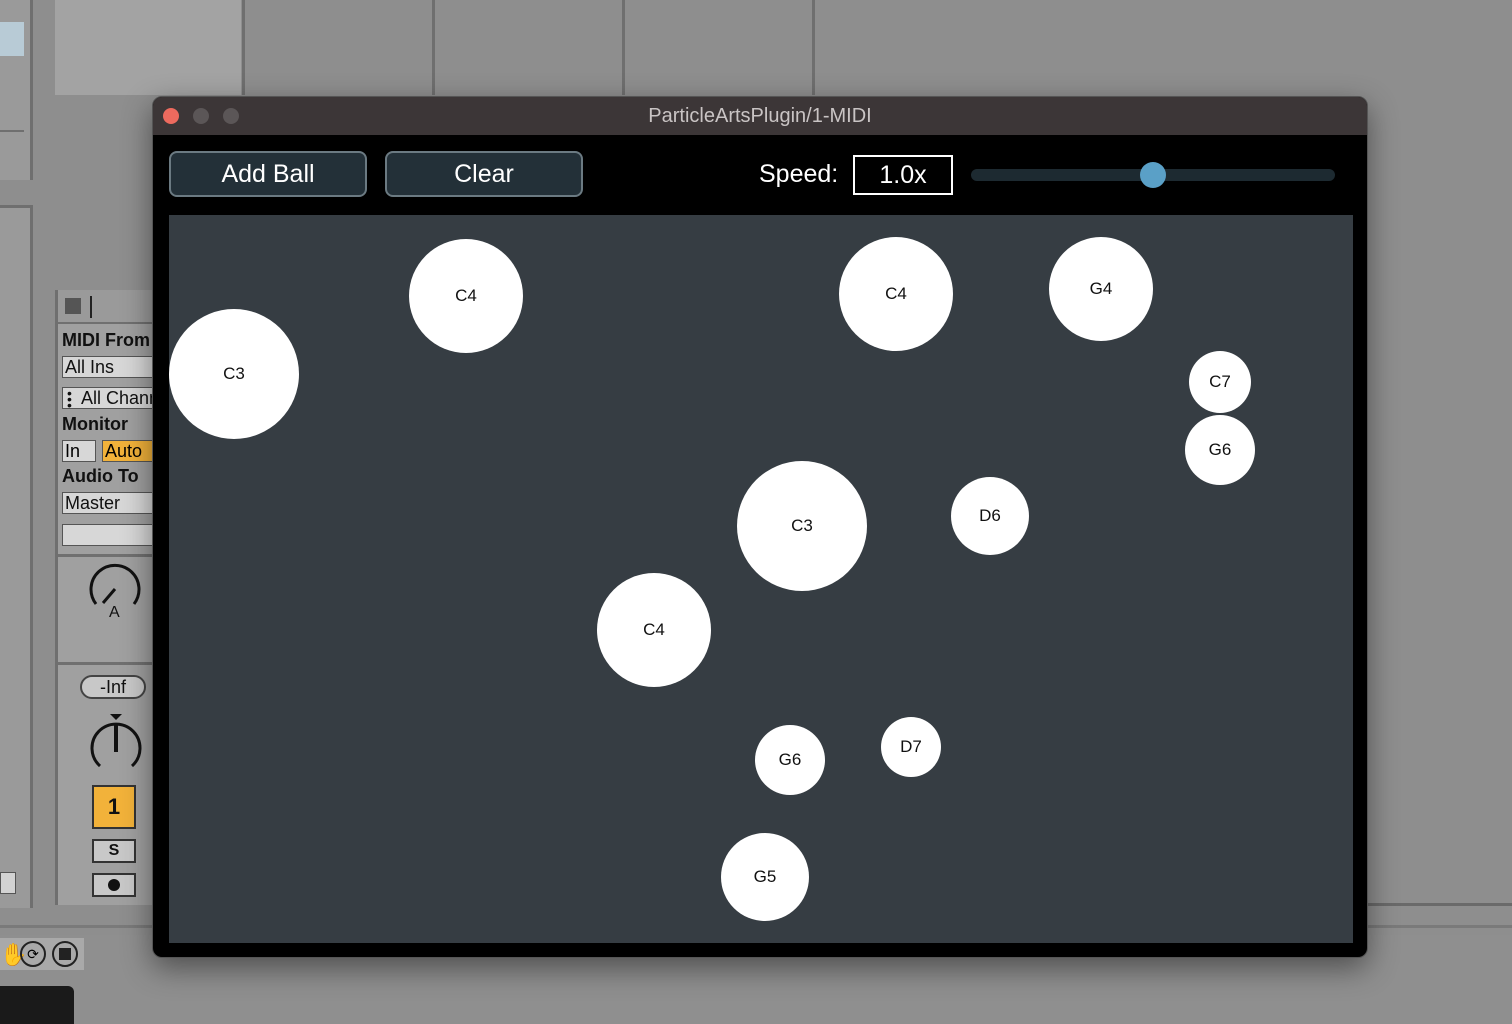 The image size is (1512, 1024). I want to click on status-icons: ✋ ⟳, so click(42, 954).